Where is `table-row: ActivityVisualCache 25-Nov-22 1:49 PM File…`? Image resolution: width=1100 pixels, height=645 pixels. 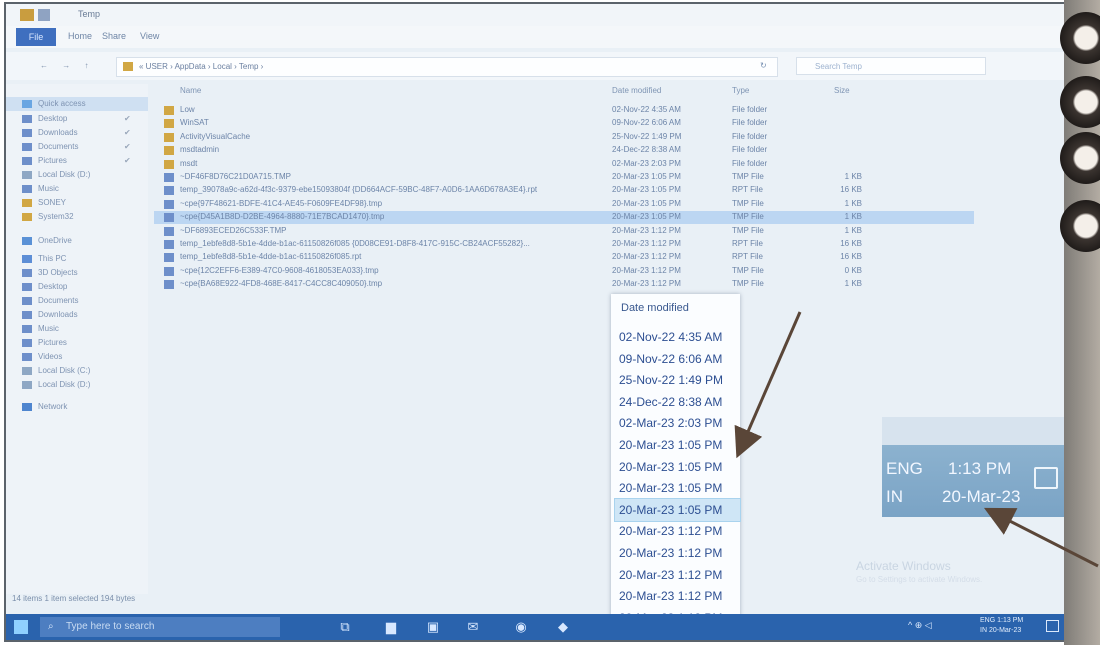 table-row: ActivityVisualCache 25-Nov-22 1:49 PM File… is located at coordinates (564, 137).